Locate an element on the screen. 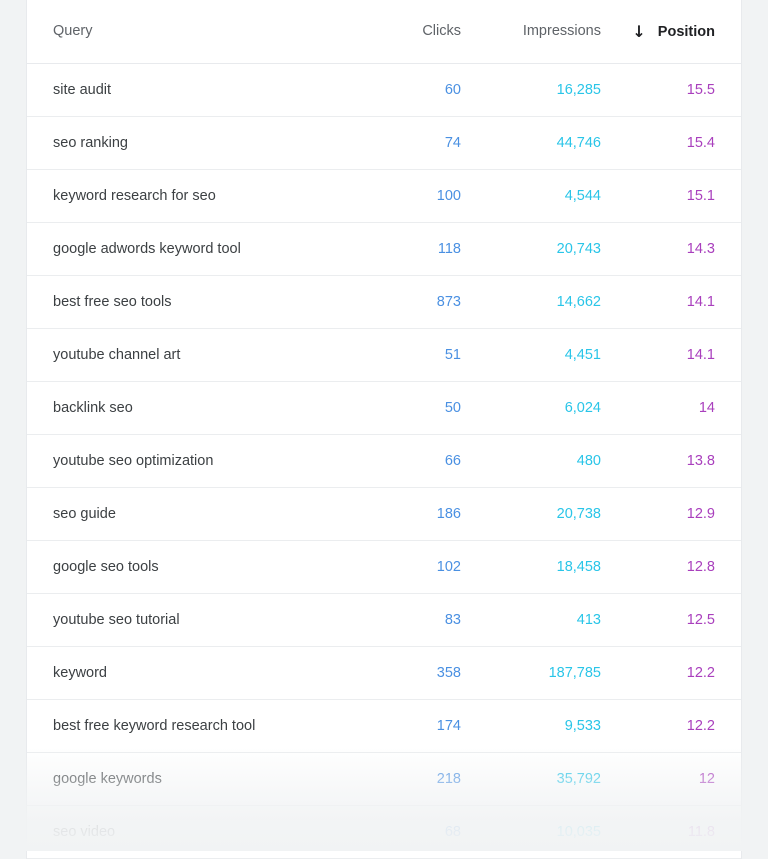 This screenshot has height=859, width=768. table-row: seo guide 186 20,738 12.9 is located at coordinates (384, 513).